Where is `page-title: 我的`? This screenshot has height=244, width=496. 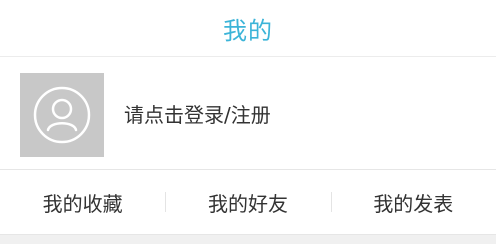 page-title: 我的 is located at coordinates (248, 30).